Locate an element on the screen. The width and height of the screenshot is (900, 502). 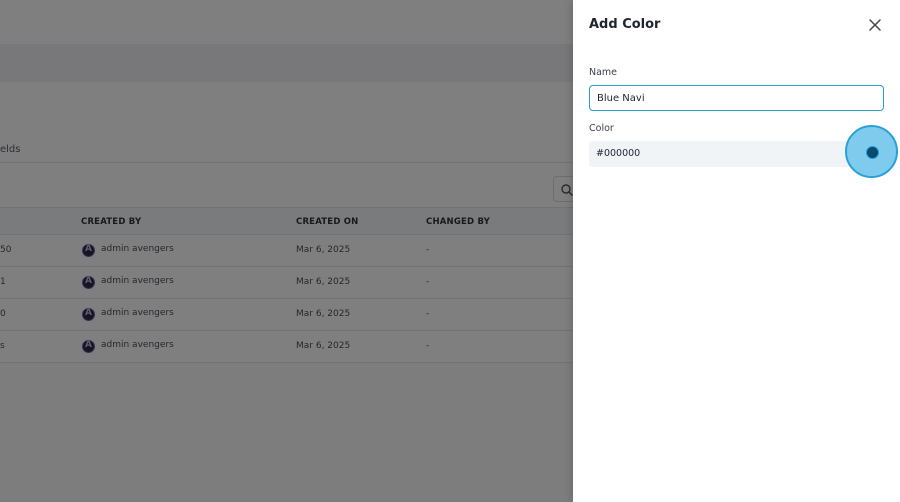
name-input is located at coordinates (736, 98).